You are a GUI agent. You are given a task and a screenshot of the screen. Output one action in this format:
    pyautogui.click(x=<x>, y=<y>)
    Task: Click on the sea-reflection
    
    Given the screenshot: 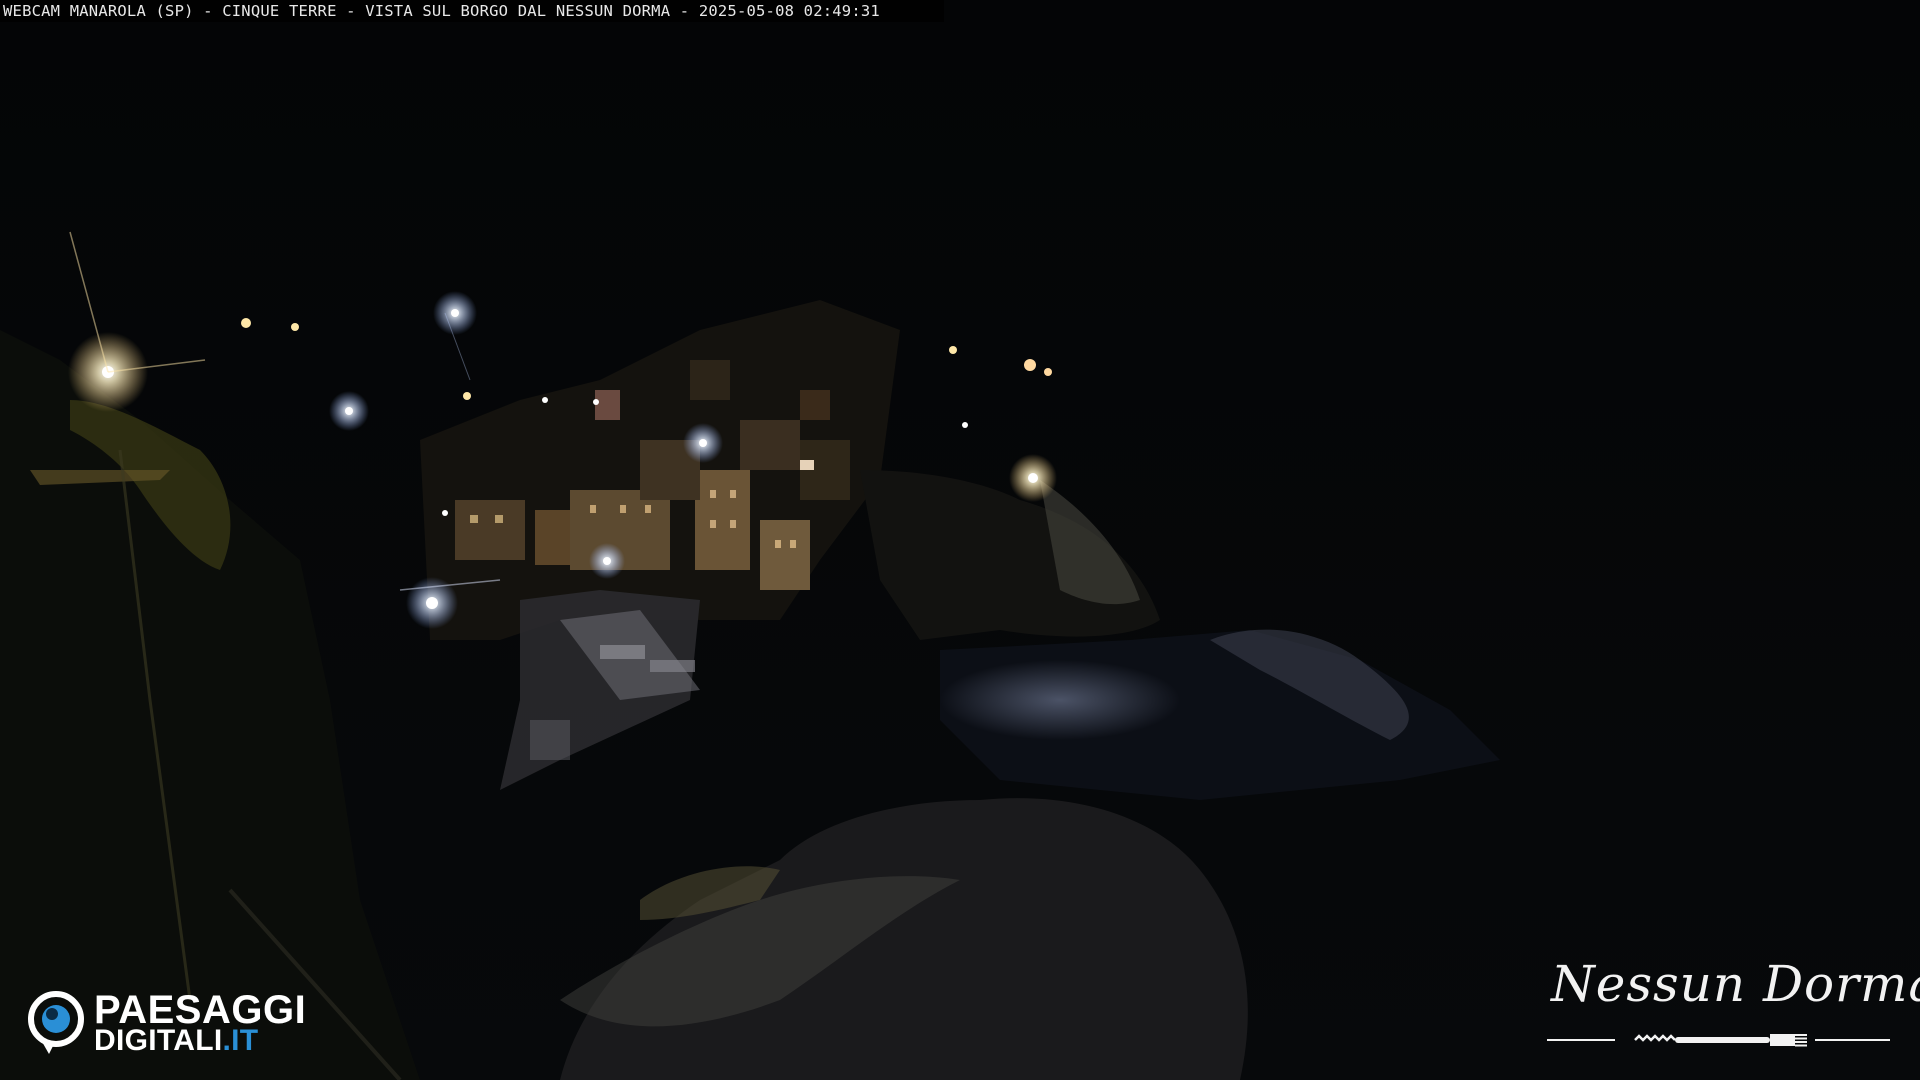 What is the action you would take?
    pyautogui.click(x=1060, y=700)
    